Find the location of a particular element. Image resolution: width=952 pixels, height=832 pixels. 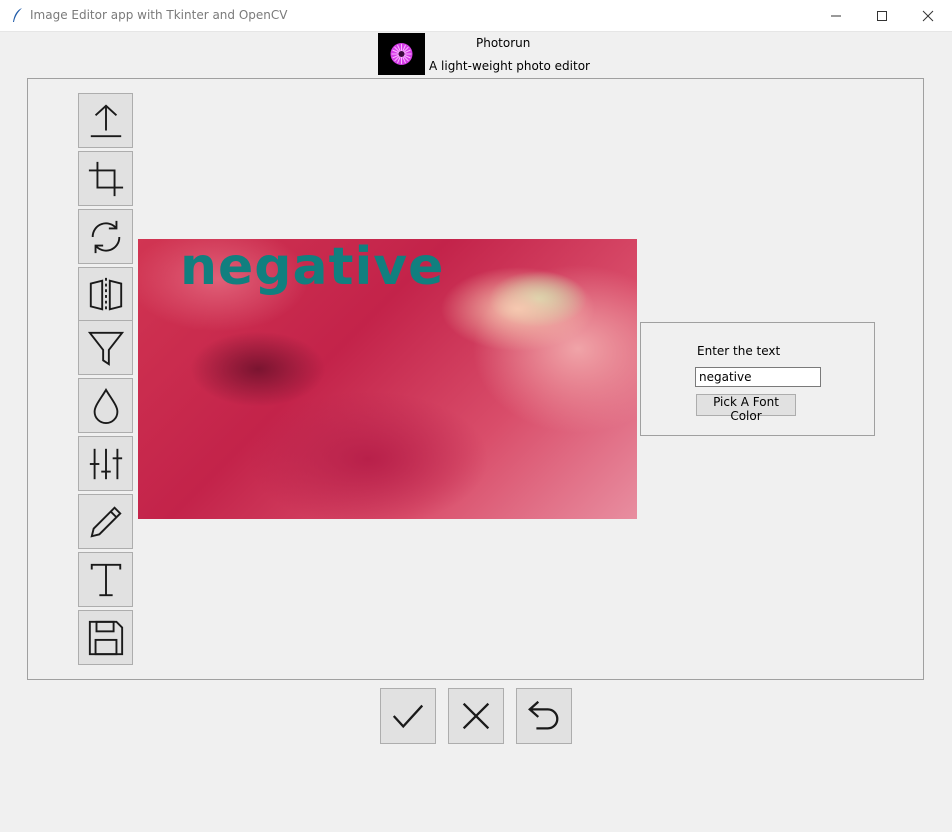

pencil-icon is located at coordinates (105, 521).